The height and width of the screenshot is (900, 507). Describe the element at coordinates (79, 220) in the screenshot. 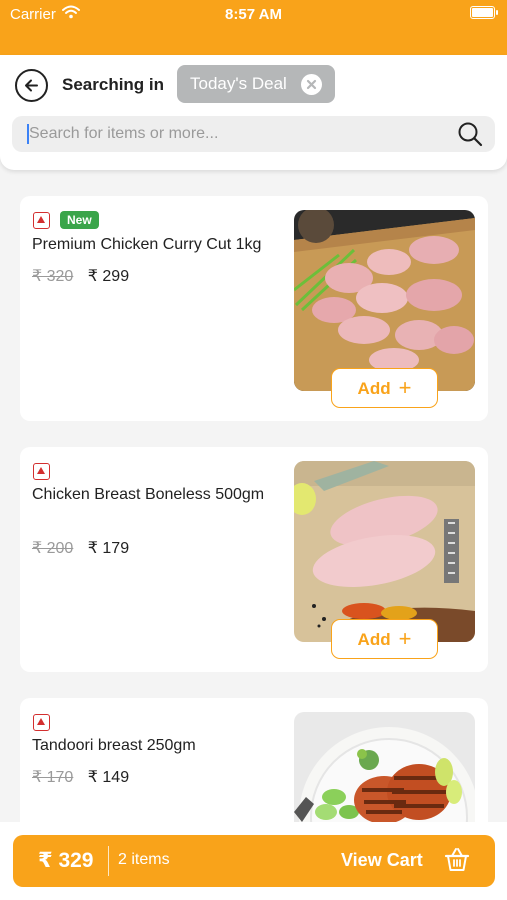

I see `new-badge: New` at that location.